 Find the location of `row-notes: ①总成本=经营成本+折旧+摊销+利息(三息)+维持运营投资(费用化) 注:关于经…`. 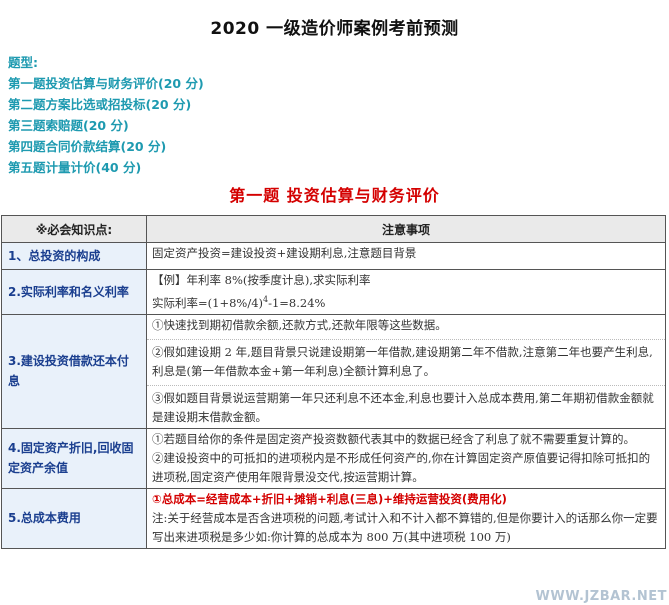

row-notes: ①总成本=经营成本+折旧+摊销+利息(三息)+维持运营投资(费用化) 注:关于经… is located at coordinates (406, 518).